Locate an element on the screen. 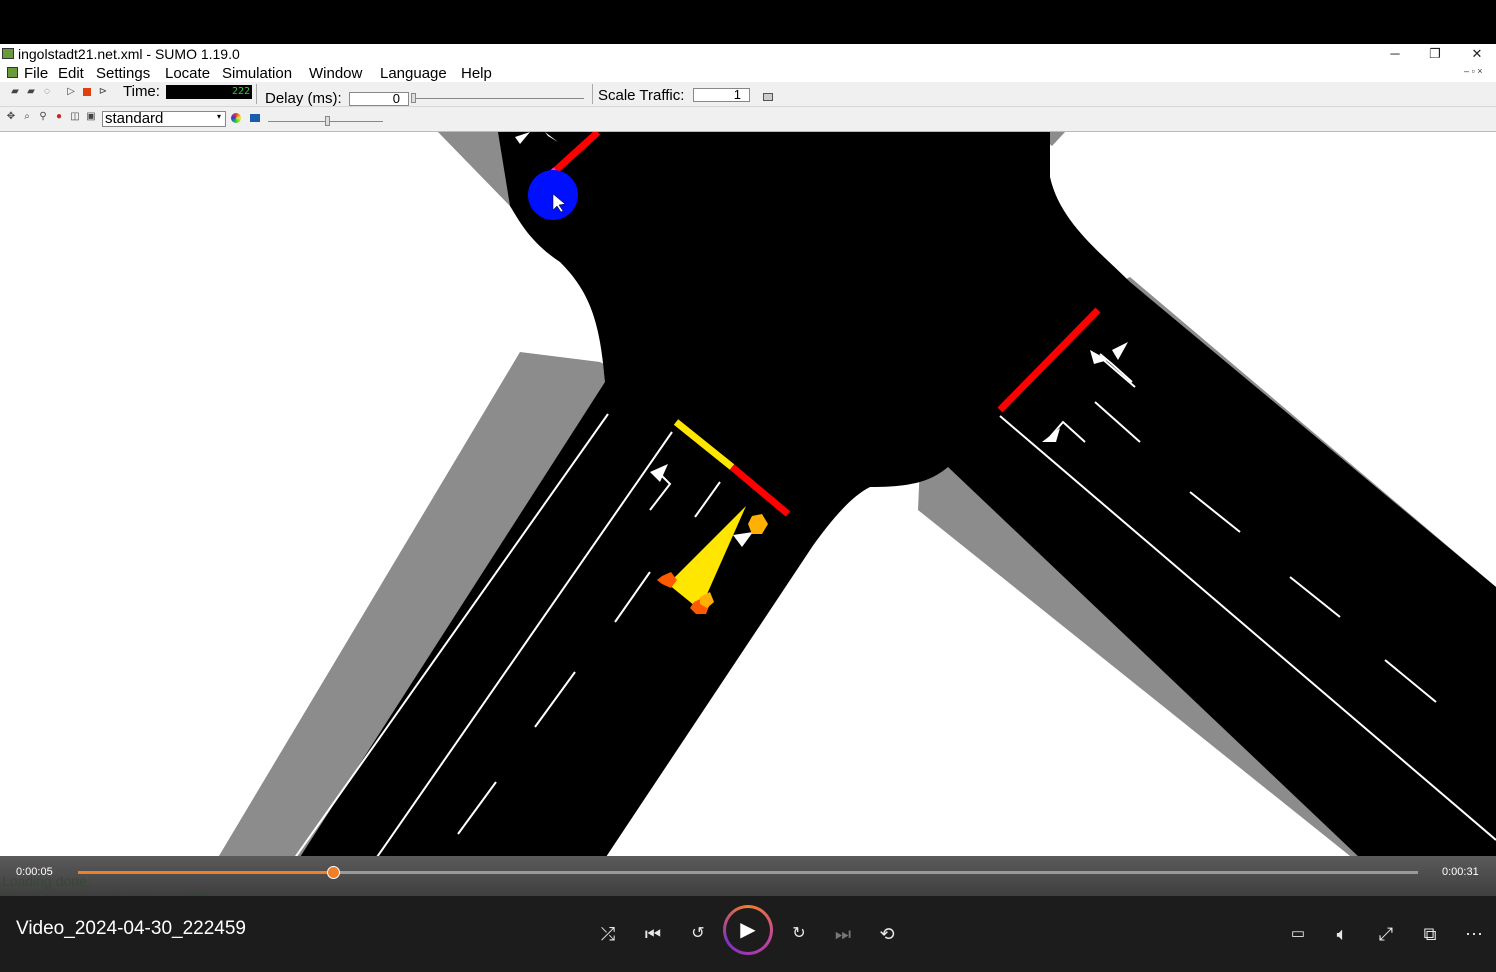  restore-icon: ❐ is located at coordinates (1435, 54).